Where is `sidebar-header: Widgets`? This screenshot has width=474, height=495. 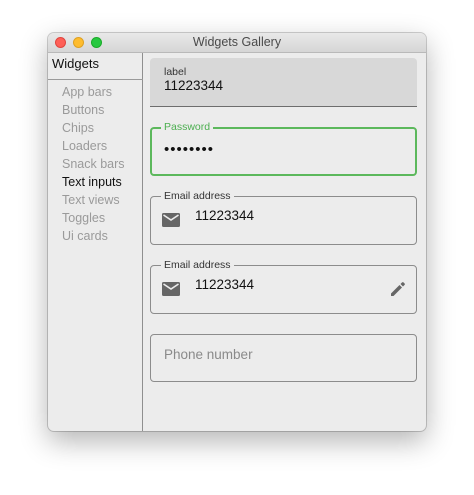 sidebar-header: Widgets is located at coordinates (75, 63).